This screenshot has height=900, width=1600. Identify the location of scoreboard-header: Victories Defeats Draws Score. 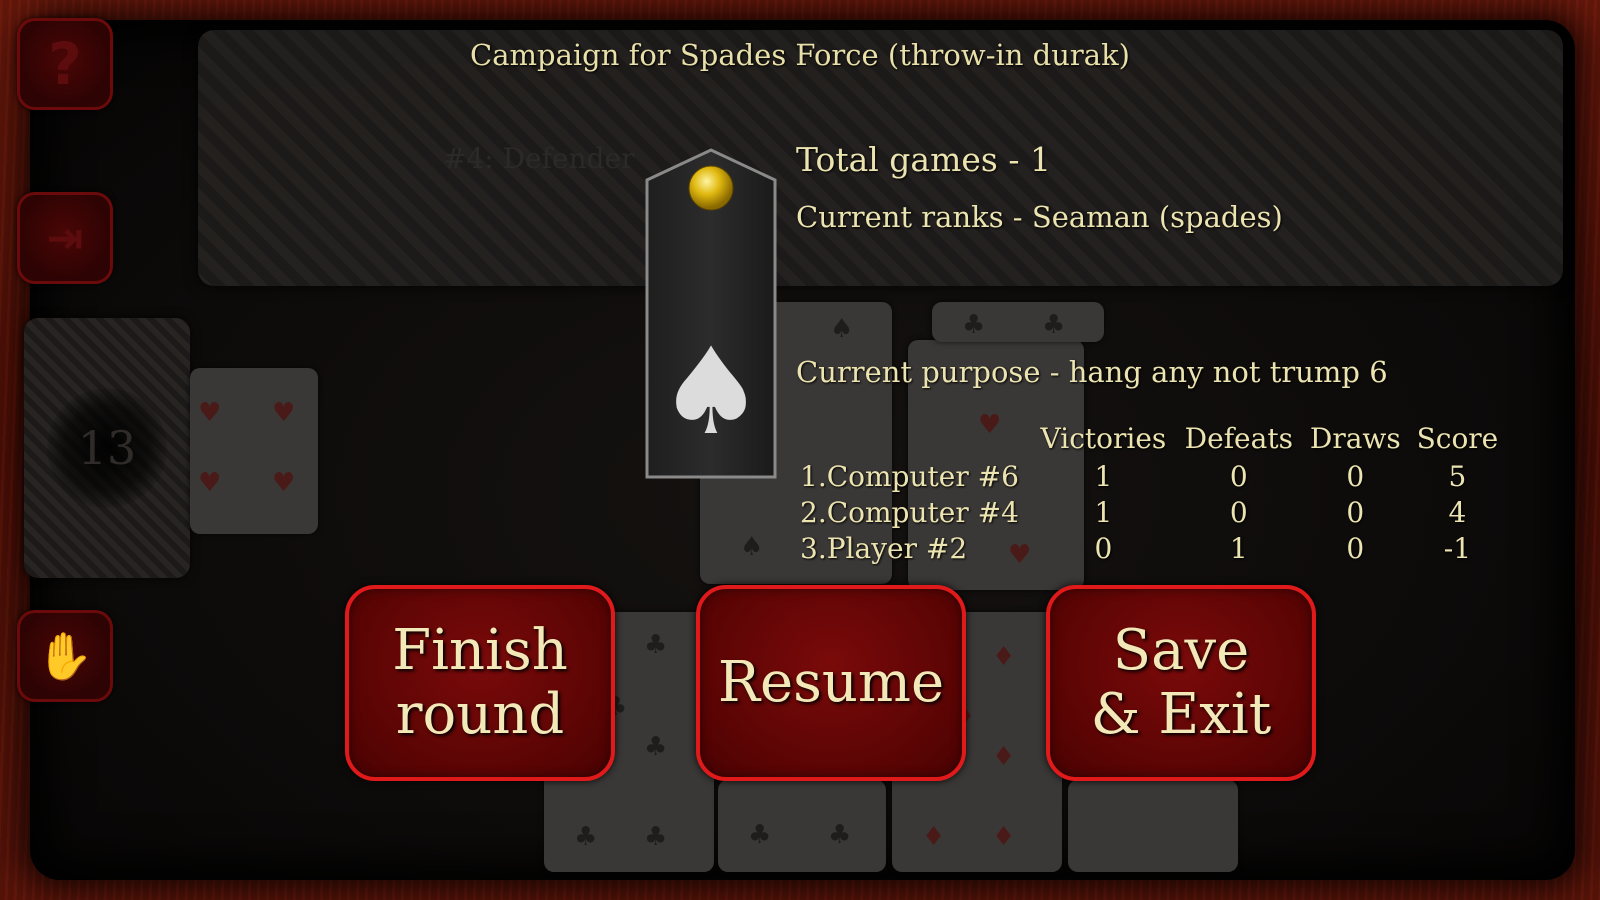
(1151, 438).